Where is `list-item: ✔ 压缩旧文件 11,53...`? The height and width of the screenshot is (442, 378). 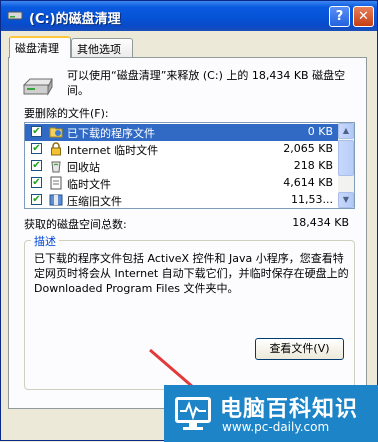
list-item: ✔ 压缩旧文件 11,53... is located at coordinates (182, 200).